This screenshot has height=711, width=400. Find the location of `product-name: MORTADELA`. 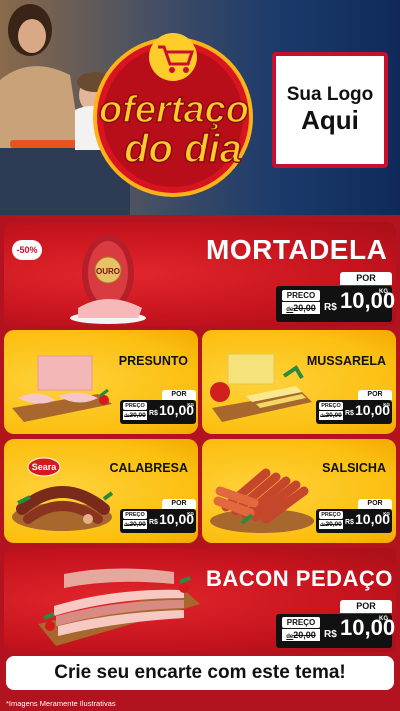

product-name: MORTADELA is located at coordinates (297, 249).